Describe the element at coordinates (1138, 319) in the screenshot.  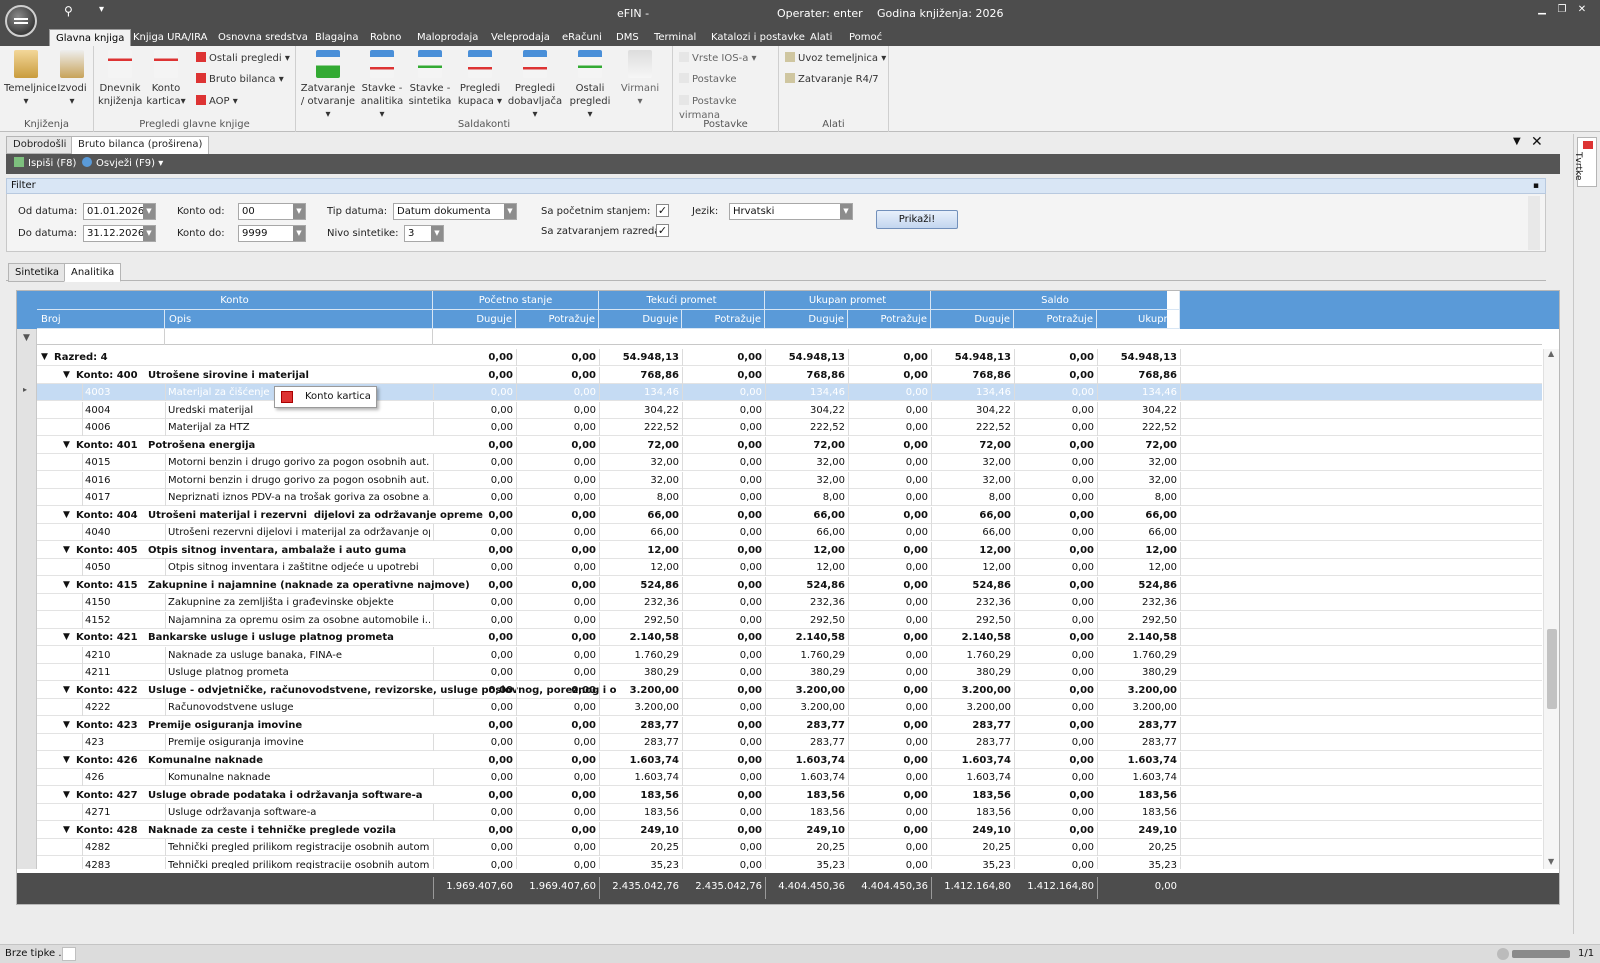
I see `col-saldo-ukupno: Ukupno` at that location.